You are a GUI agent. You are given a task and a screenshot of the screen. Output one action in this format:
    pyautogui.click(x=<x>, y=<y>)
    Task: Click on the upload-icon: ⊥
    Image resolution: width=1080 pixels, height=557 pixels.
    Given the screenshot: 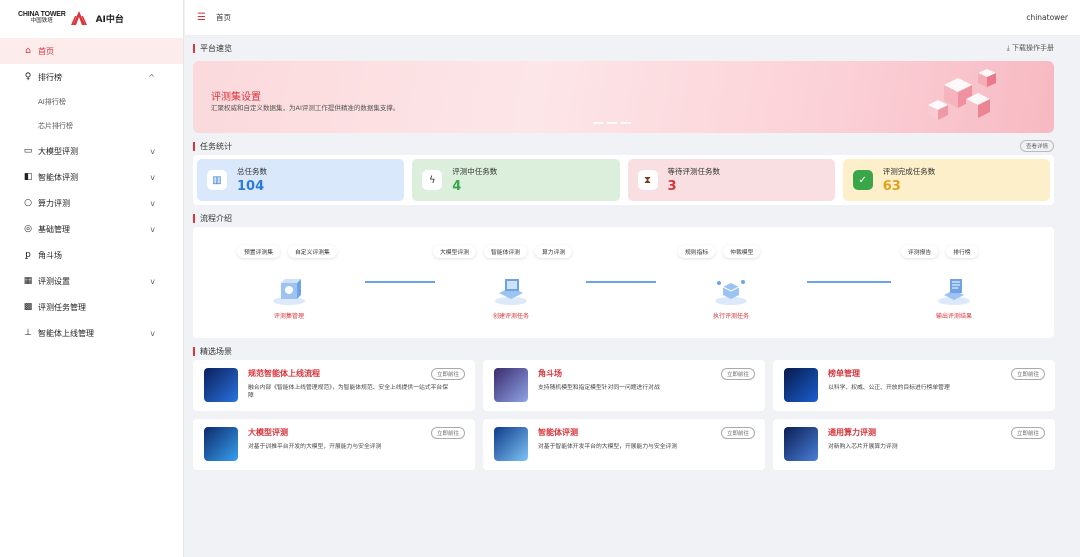 What is the action you would take?
    pyautogui.click(x=28, y=333)
    